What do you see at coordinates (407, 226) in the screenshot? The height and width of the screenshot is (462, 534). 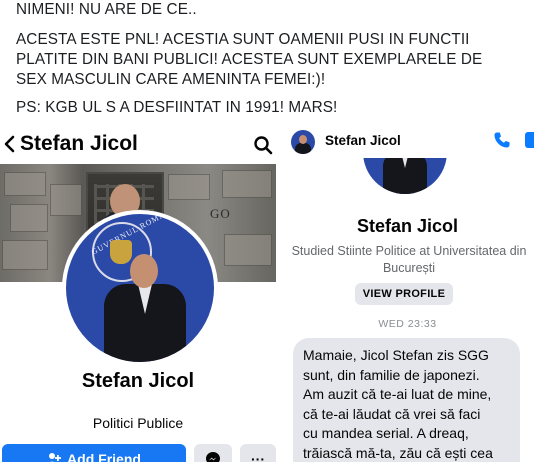 I see `chat-contact-name: Stefan Jicol` at bounding box center [407, 226].